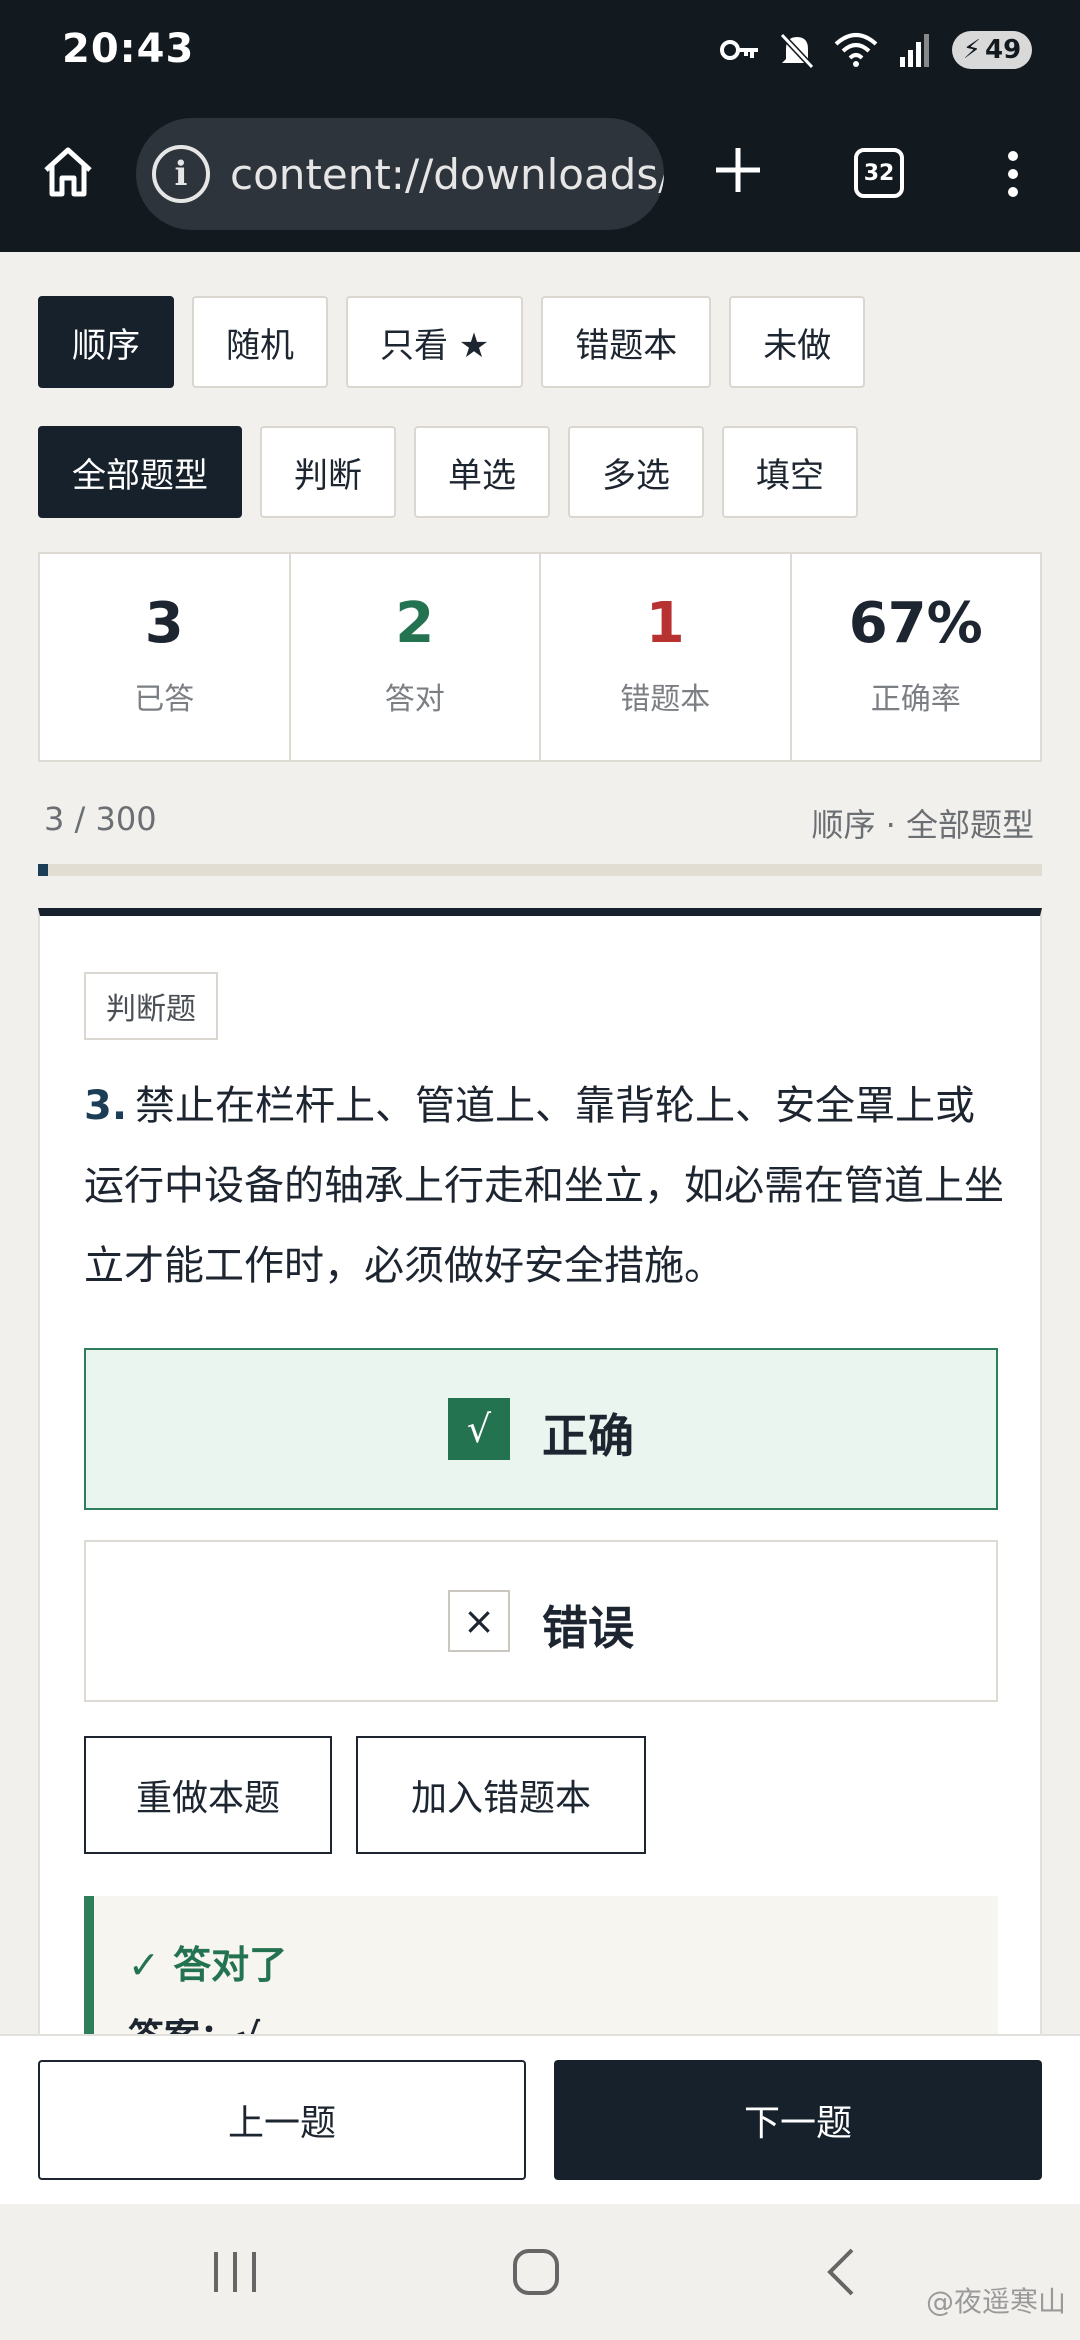 This screenshot has width=1080, height=2340. I want to click on progress-count: 3 / 300, so click(100, 819).